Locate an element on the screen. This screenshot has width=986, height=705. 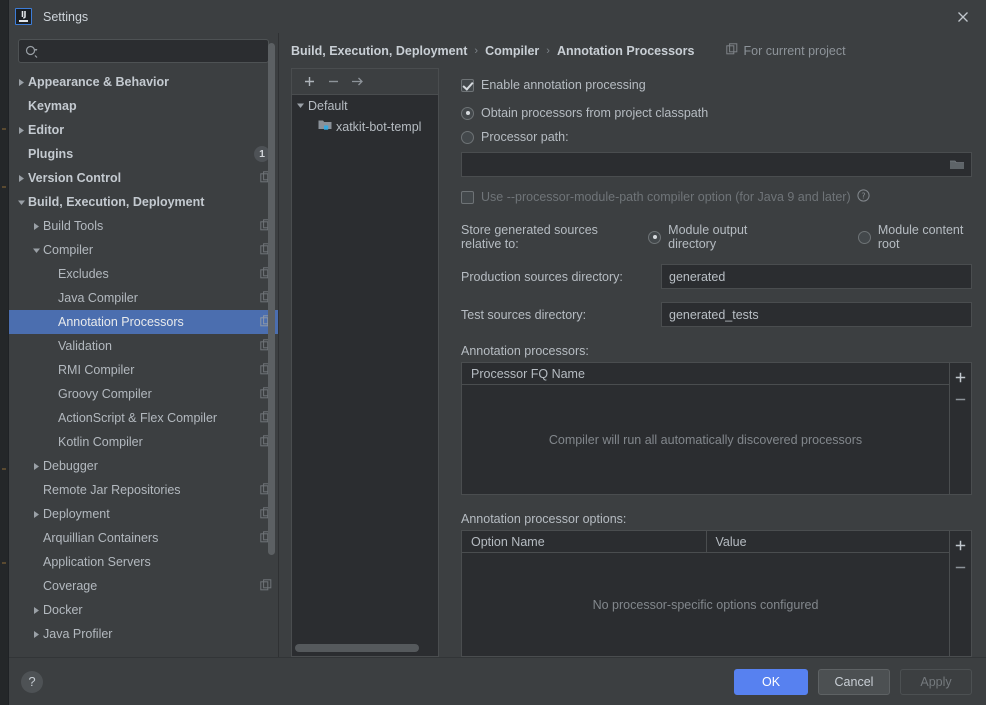
sidebar-item-compiler: Compiler is located at coordinates (143, 250).